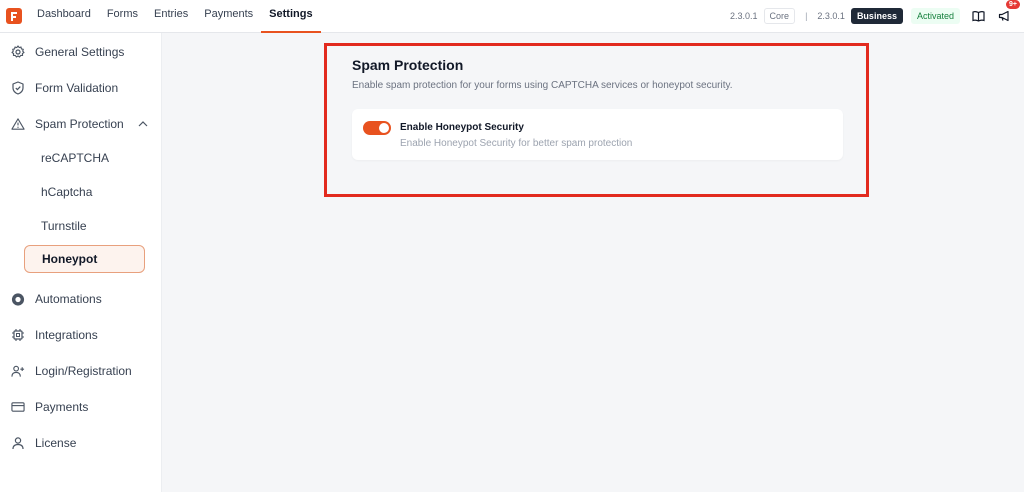  Describe the element at coordinates (83, 371) in the screenshot. I see `sidebar-item-label: Login/Registration` at that location.